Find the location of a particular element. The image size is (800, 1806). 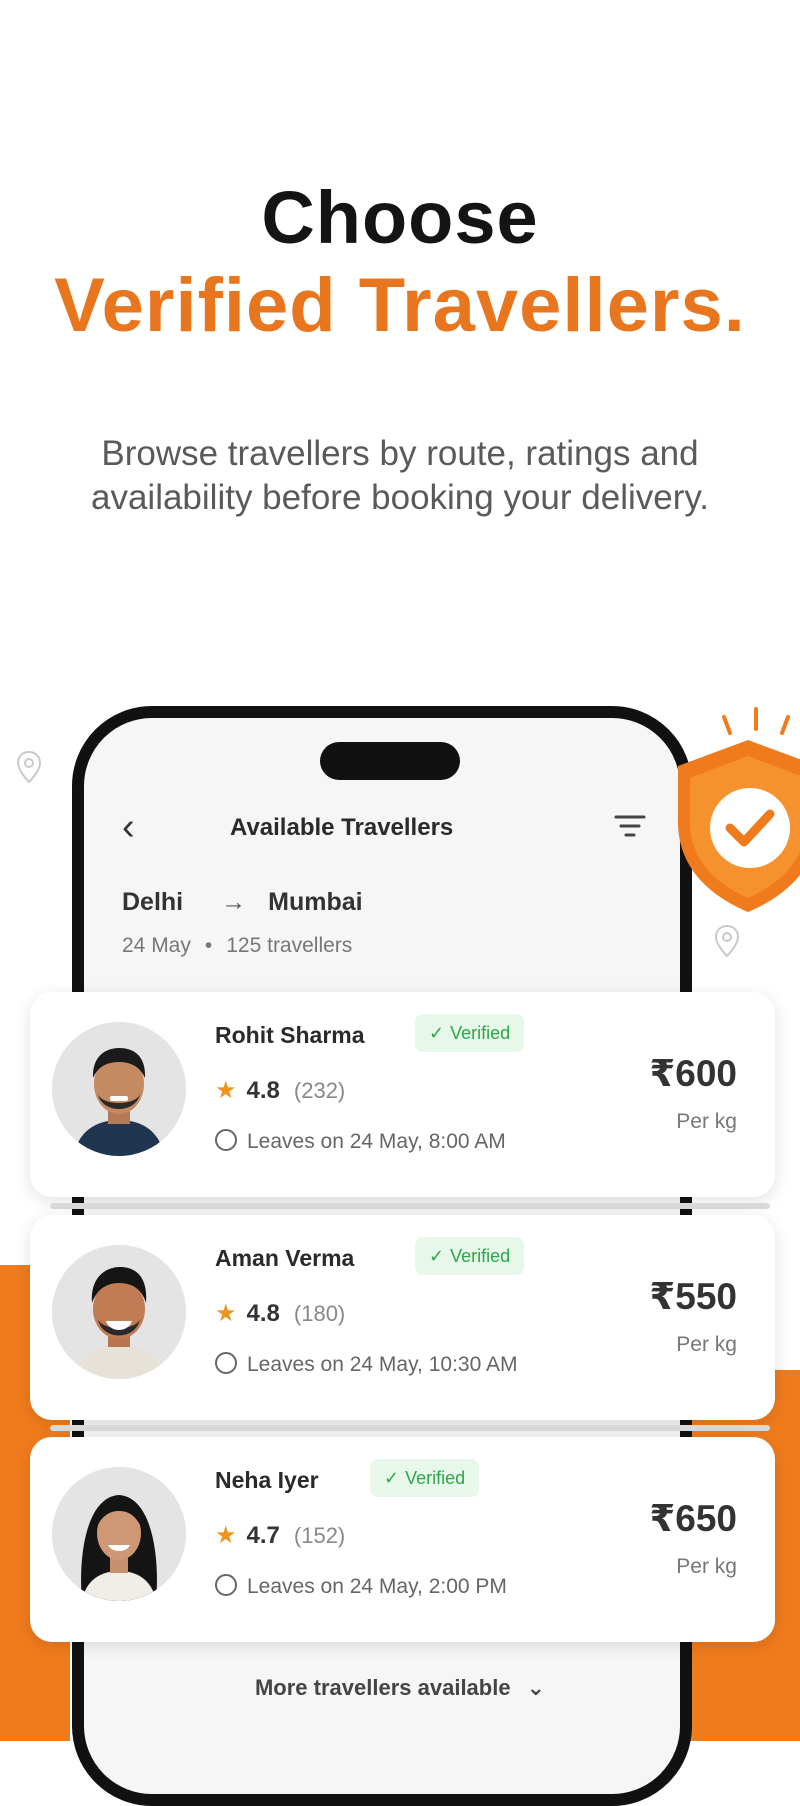

chevron-down-icon: ⌄ is located at coordinates (536, 1687).